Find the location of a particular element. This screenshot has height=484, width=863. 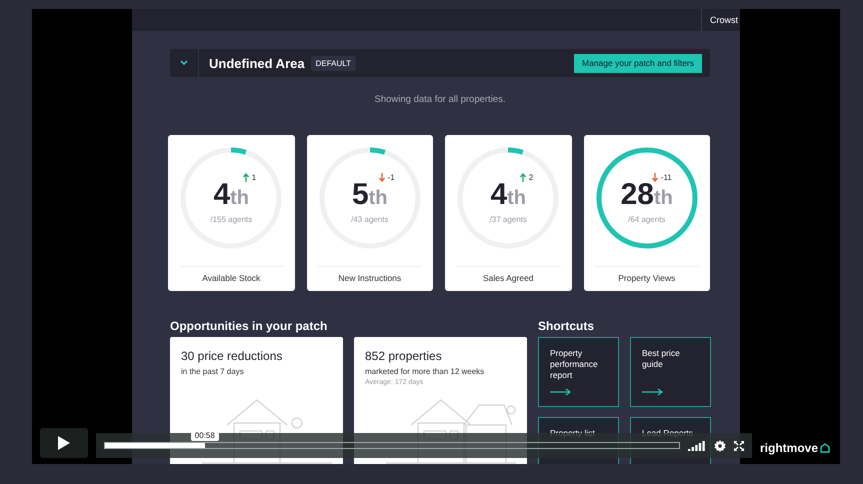

rank-change: 1 is located at coordinates (254, 177).